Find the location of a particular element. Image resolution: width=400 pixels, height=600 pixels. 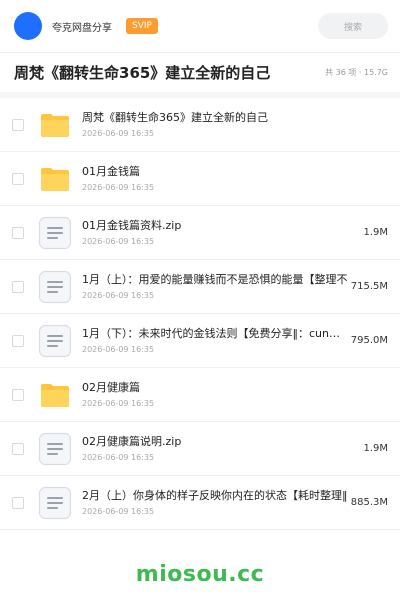

top-bar: 夸克网盘分享 SVIP 搜索 is located at coordinates (200, 26).